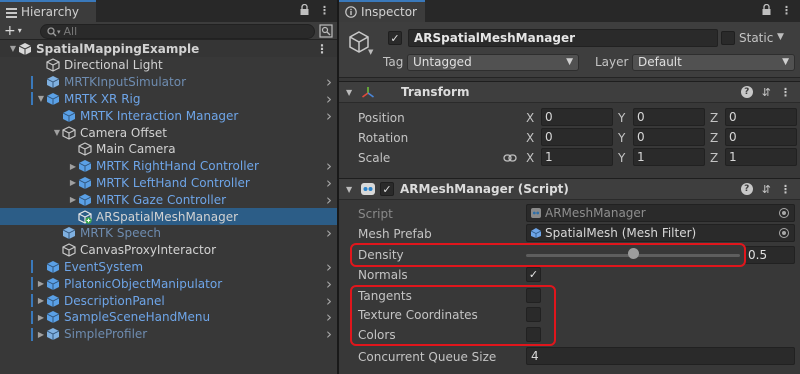 Image resolution: width=800 pixels, height=374 pixels. What do you see at coordinates (177, 31) in the screenshot?
I see `hierarchy-search-input: ▾ All` at bounding box center [177, 31].